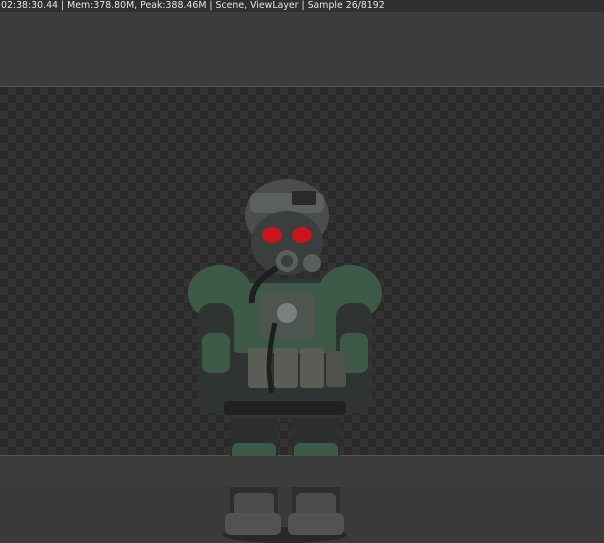 The height and width of the screenshot is (543, 604). Describe the element at coordinates (302, 49) in the screenshot. I see `viewport-background-top` at that location.